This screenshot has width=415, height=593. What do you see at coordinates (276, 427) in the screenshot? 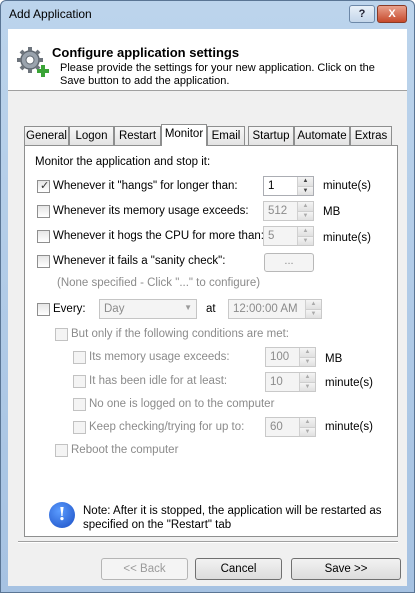
I see `cond-keep-value: 60` at bounding box center [276, 427].